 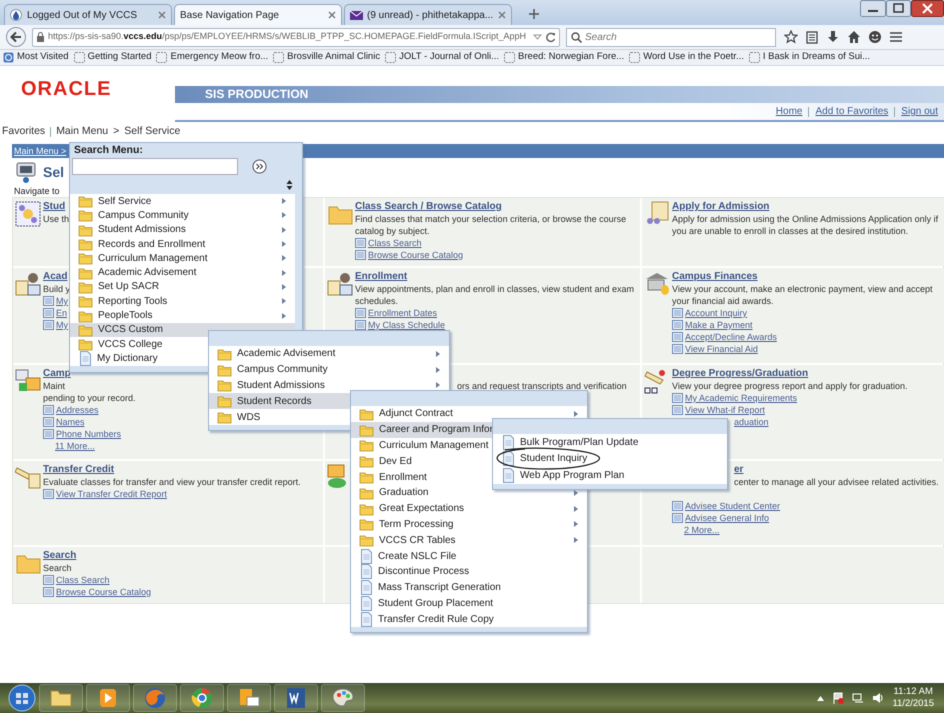 What do you see at coordinates (53, 172) in the screenshot?
I see `page-title: Sel` at bounding box center [53, 172].